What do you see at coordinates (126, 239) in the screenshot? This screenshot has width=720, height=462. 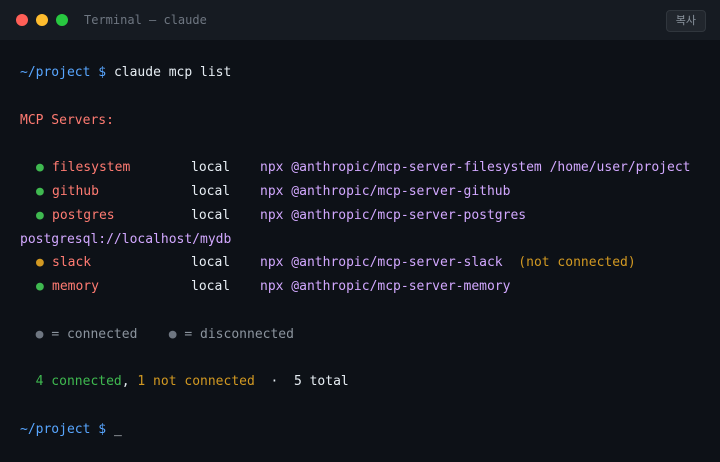 I see `server-command-wrap: postgresql://localhost/mydb` at bounding box center [126, 239].